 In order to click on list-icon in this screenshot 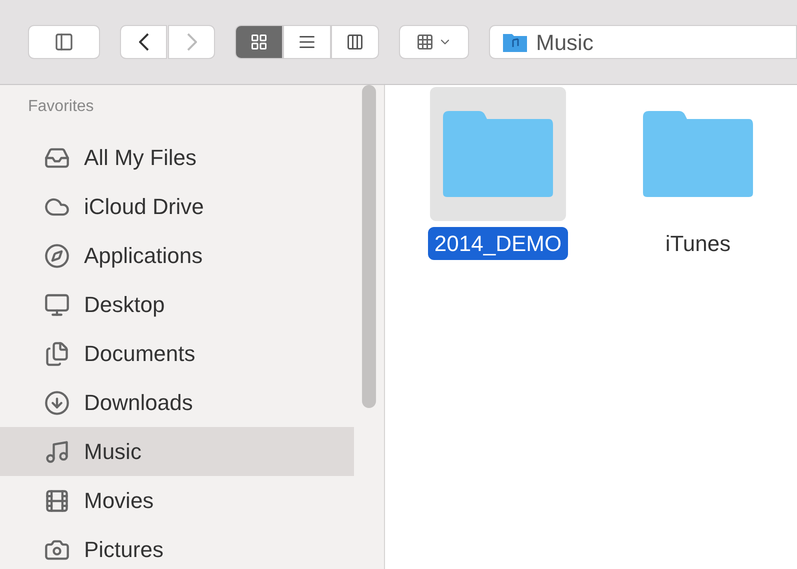, I will do `click(307, 42)`.